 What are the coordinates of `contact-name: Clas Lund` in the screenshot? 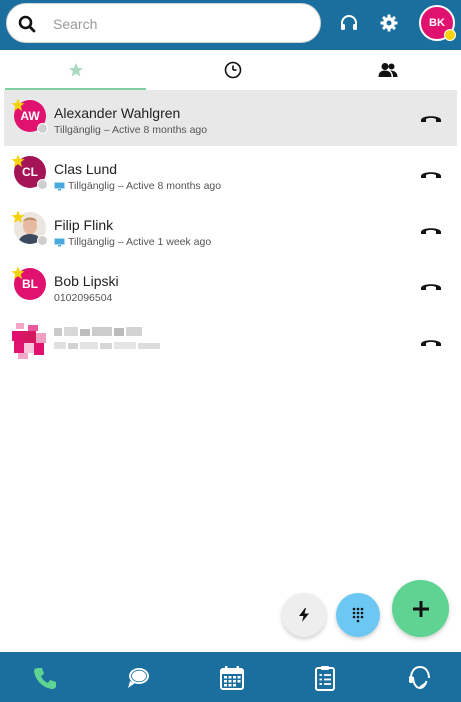 It's located at (86, 169).